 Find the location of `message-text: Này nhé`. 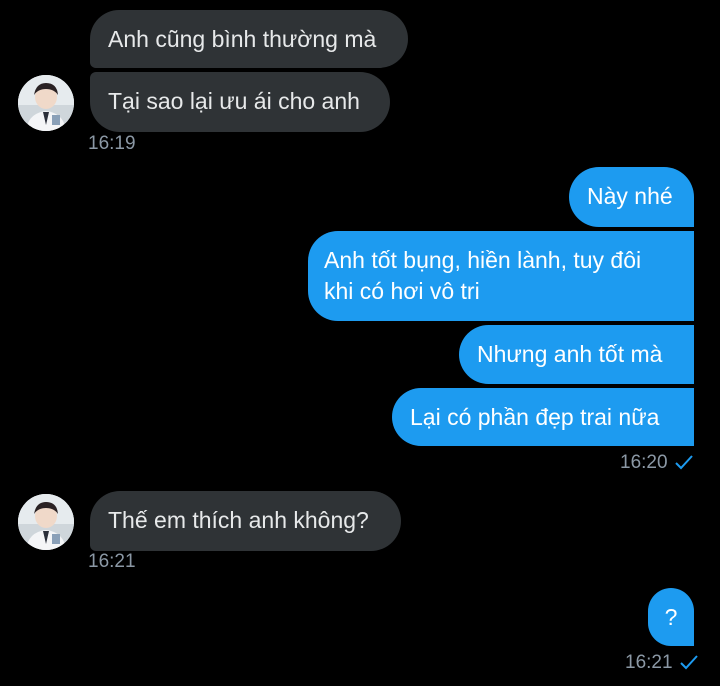

message-text: Này nhé is located at coordinates (630, 196).